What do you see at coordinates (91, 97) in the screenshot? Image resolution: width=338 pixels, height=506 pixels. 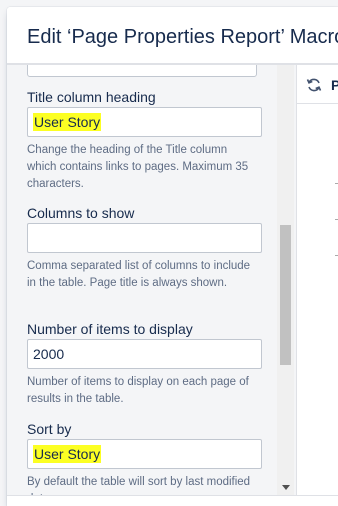 I see `title-column-heading-label: Title column heading` at bounding box center [91, 97].